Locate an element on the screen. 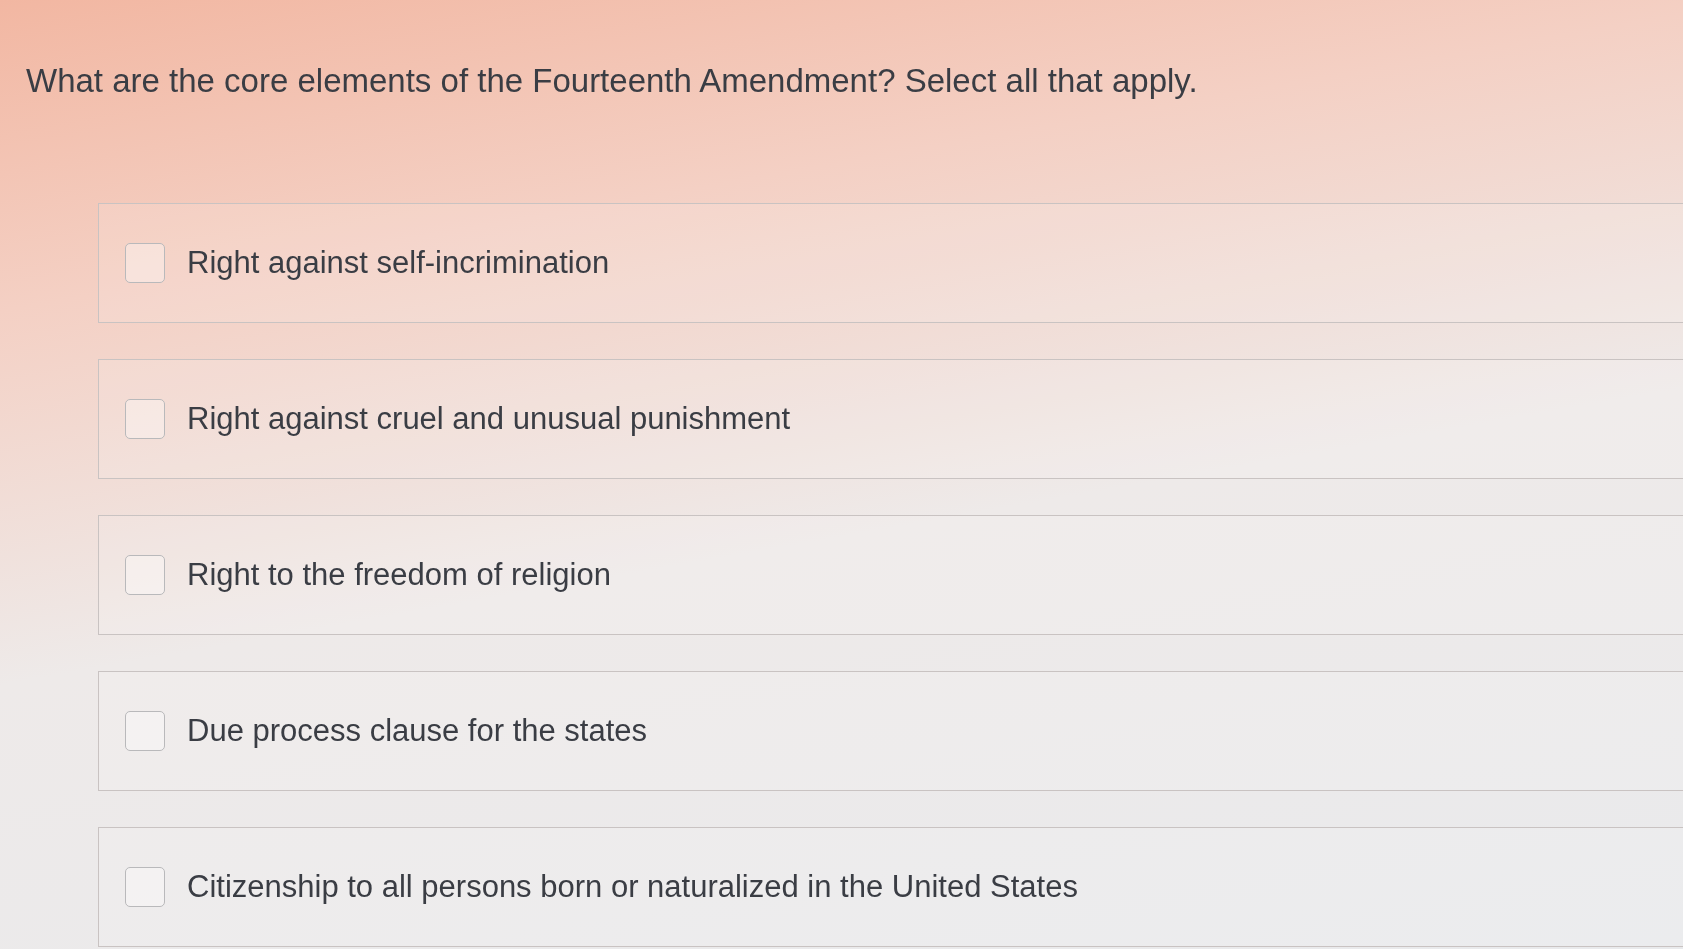 The width and height of the screenshot is (1683, 949). answer-option: Right against cruel and unusual punishment is located at coordinates (890, 419).